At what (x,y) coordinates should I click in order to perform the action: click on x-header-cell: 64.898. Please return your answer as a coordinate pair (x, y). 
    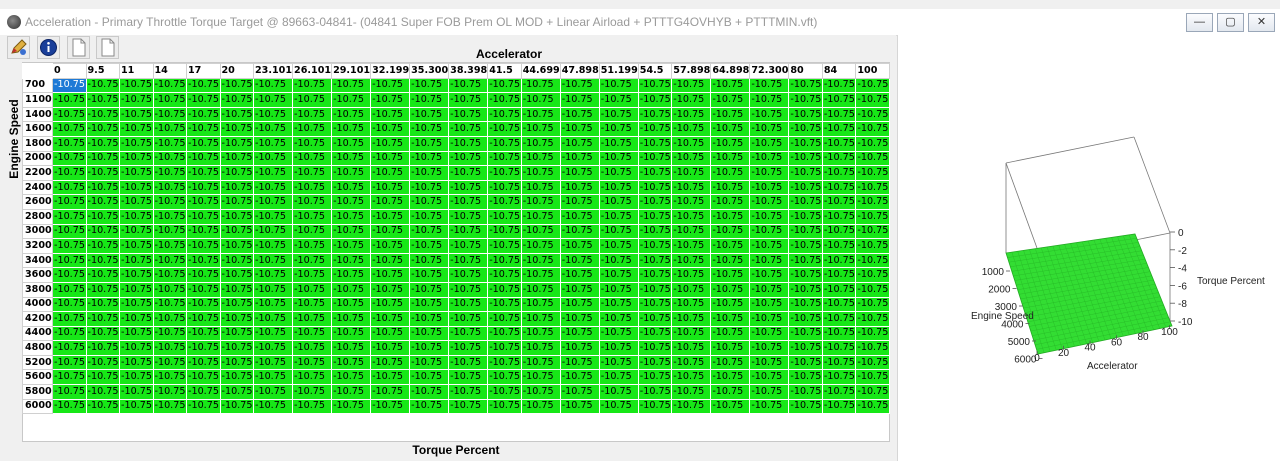
    Looking at the image, I should click on (730, 71).